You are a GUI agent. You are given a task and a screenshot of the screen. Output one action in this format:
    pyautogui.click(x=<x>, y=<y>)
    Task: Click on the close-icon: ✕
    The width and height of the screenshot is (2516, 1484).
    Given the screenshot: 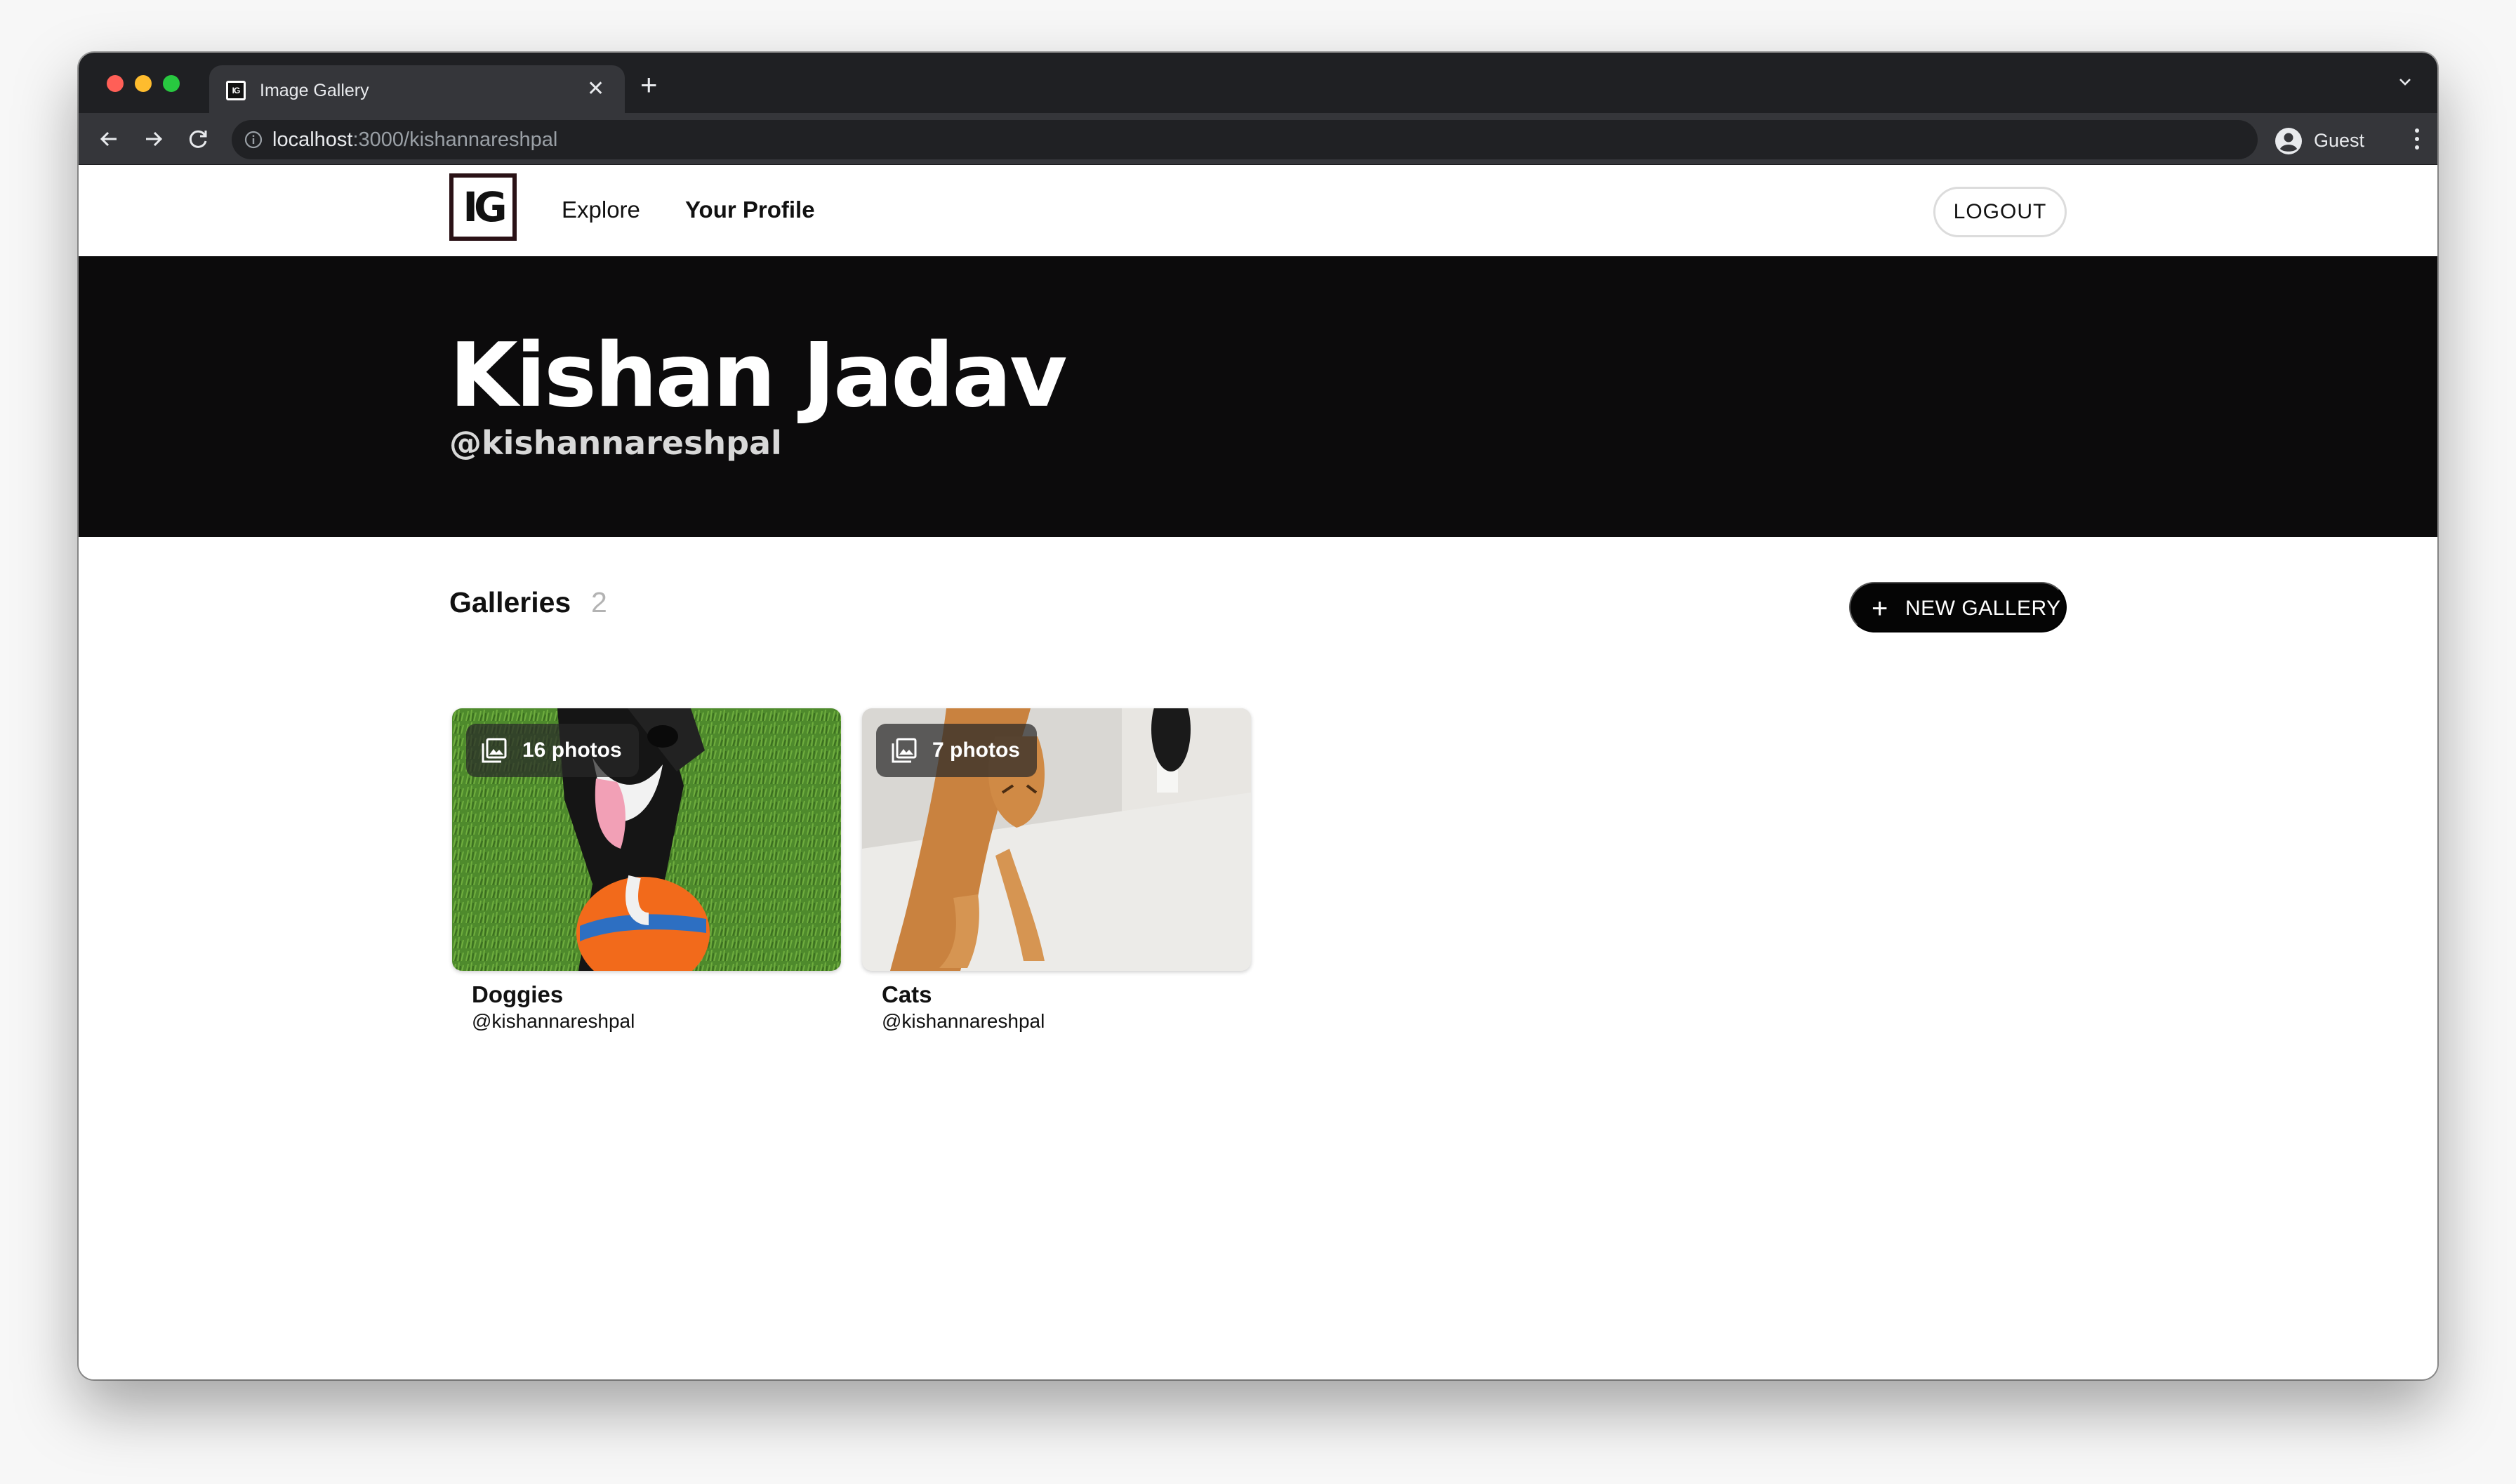 What is the action you would take?
    pyautogui.click(x=595, y=89)
    